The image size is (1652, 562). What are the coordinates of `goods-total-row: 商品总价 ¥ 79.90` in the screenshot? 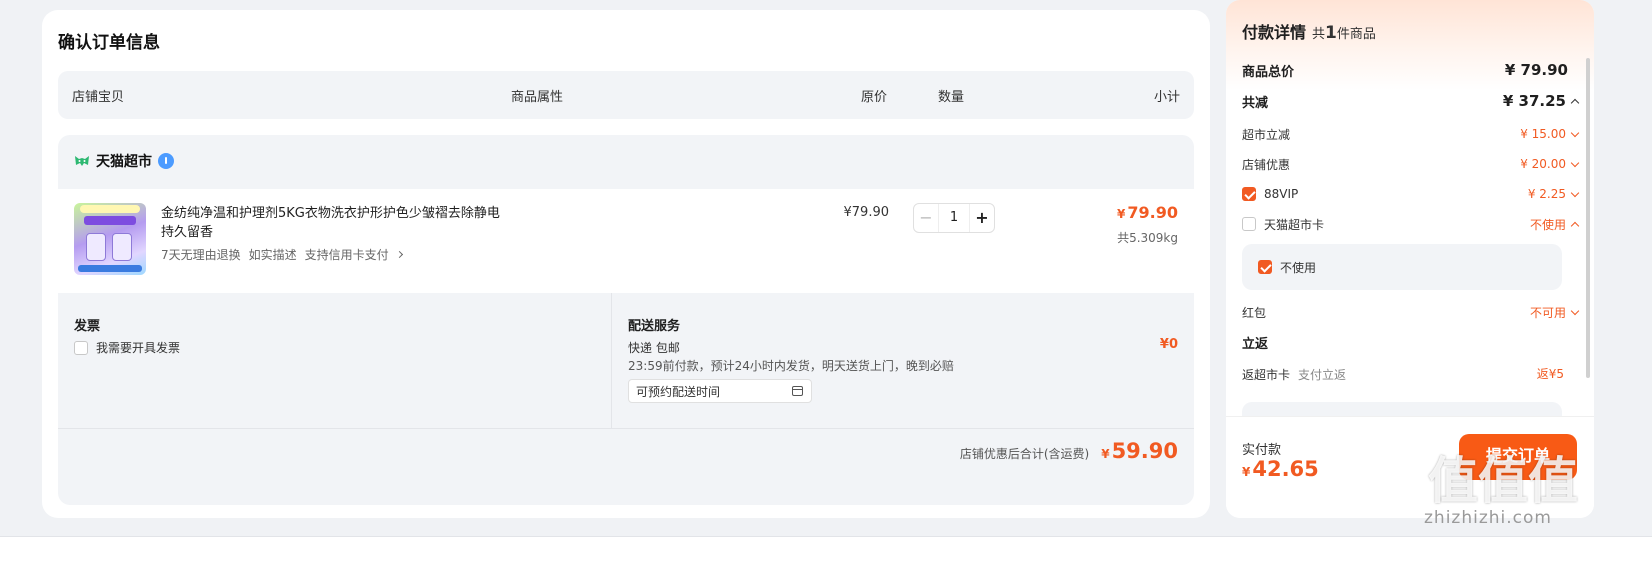 It's located at (1410, 70).